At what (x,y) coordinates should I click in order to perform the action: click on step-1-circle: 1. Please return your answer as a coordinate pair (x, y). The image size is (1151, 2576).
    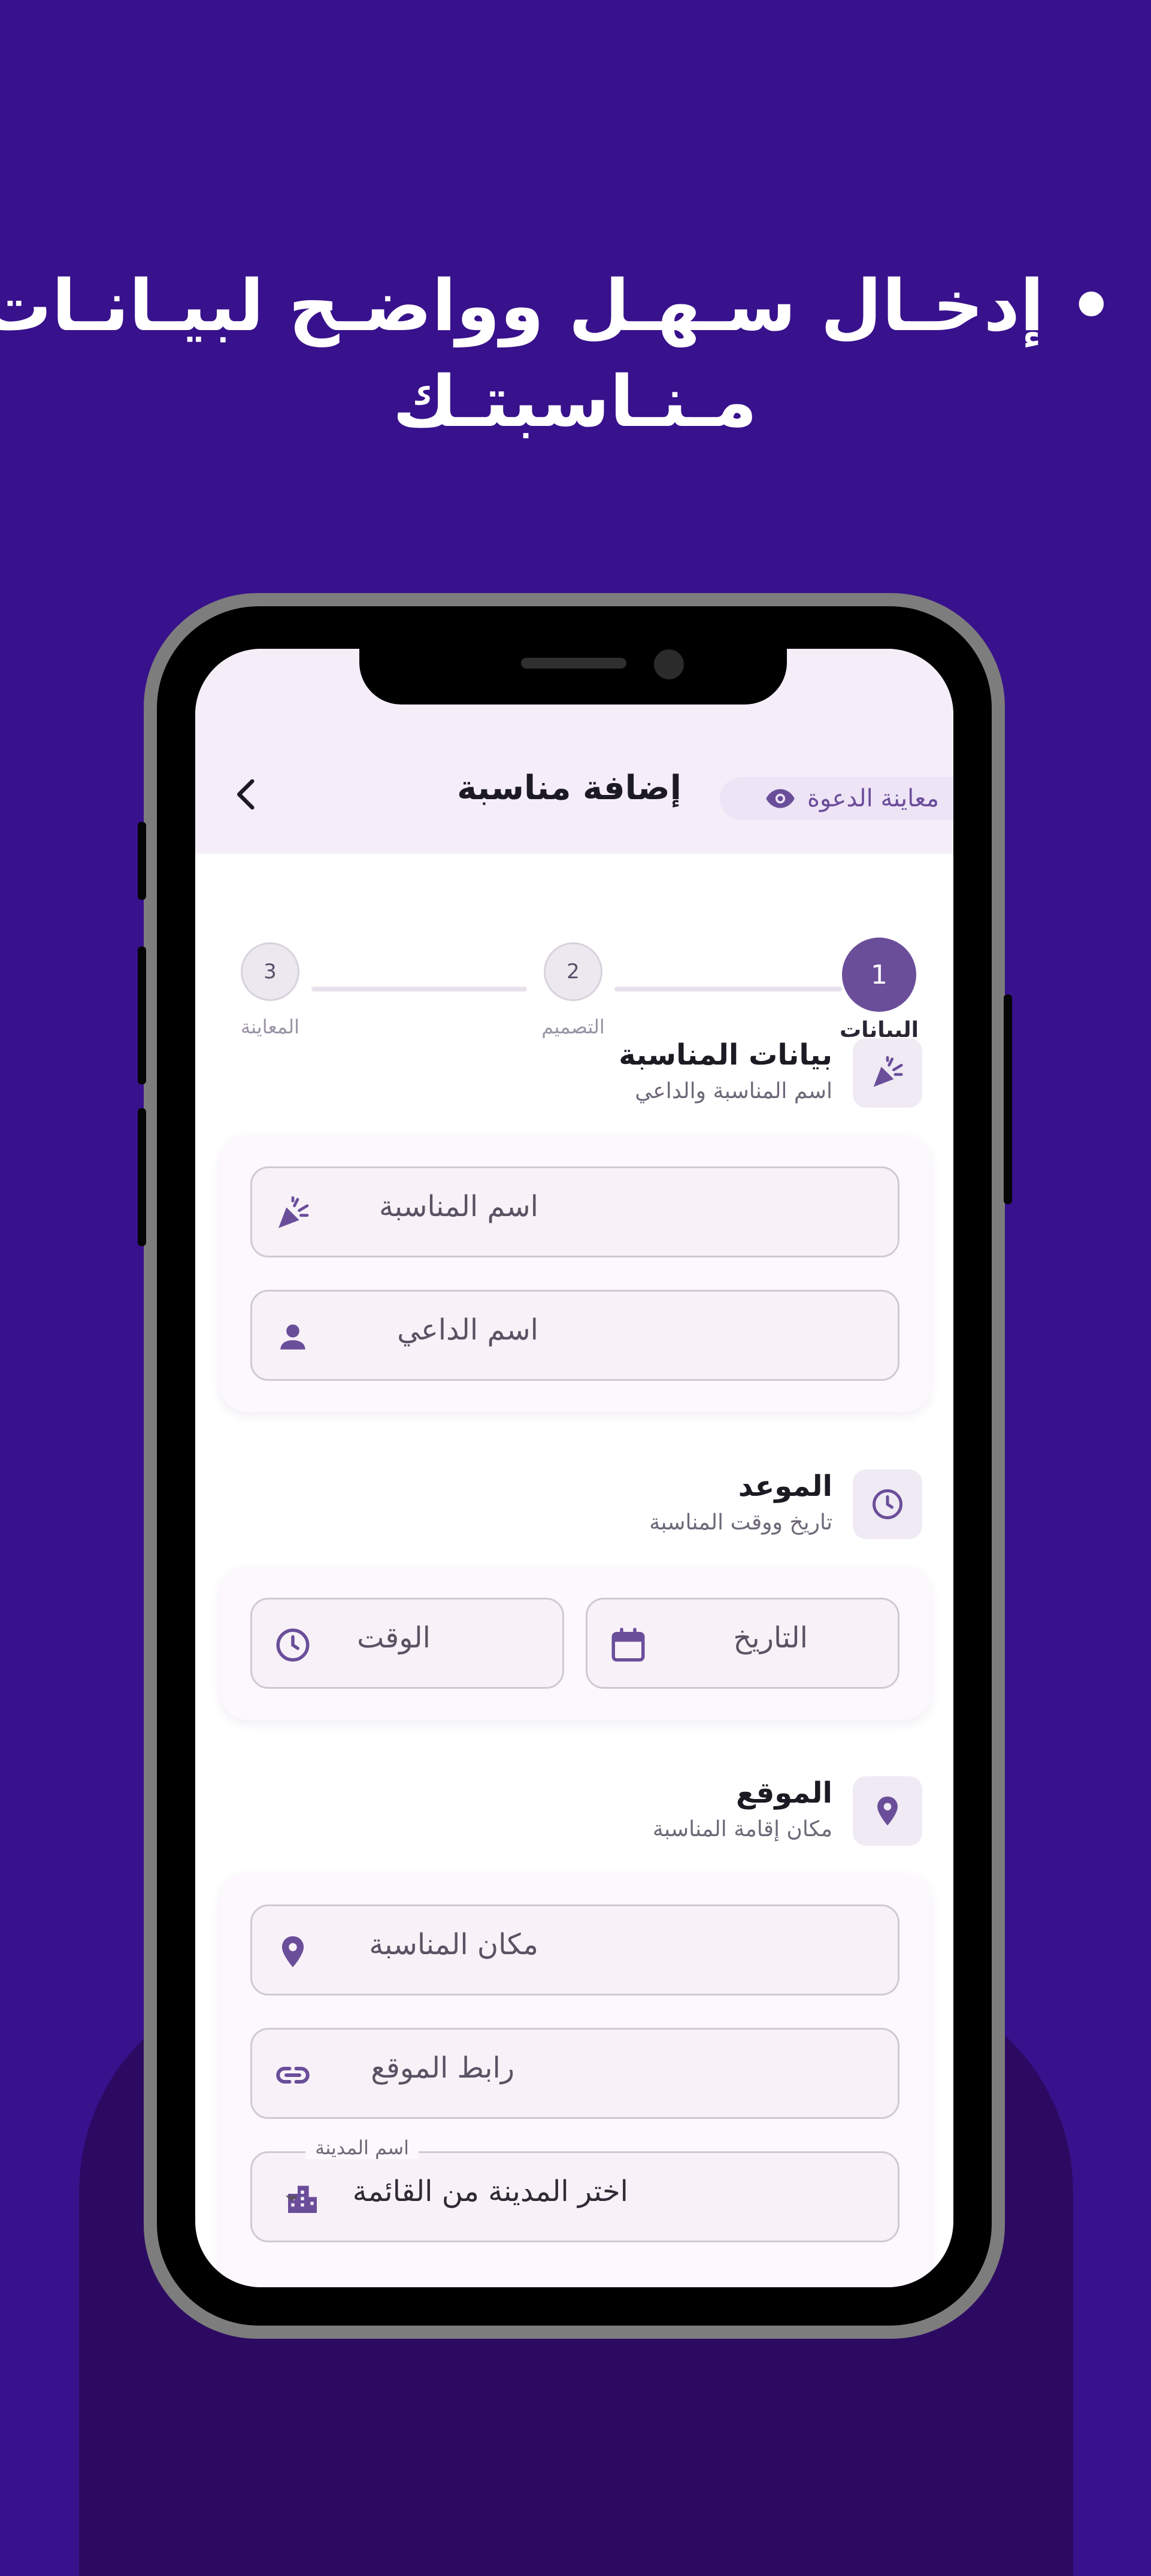
    Looking at the image, I should click on (879, 975).